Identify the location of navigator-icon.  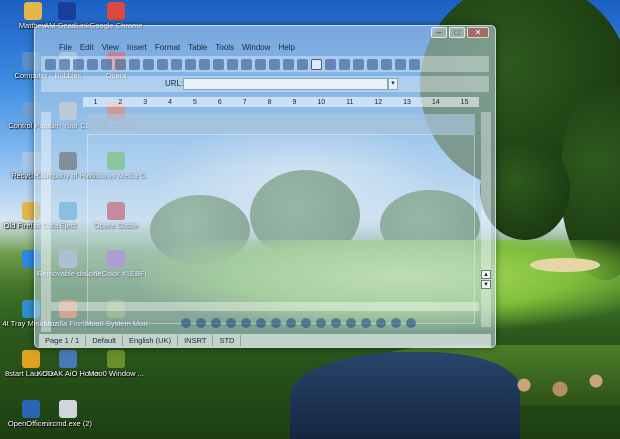
(344, 64).